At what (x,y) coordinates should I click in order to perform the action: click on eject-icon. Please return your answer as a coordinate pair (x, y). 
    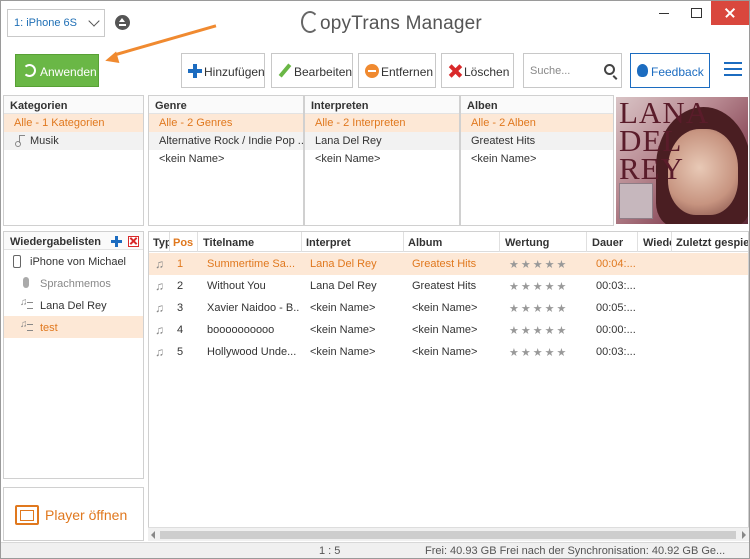
    Looking at the image, I should click on (122, 22).